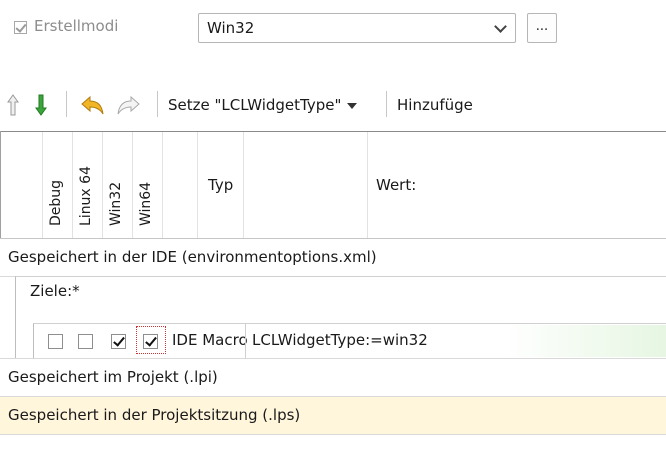 This screenshot has height=463, width=666. What do you see at coordinates (118, 341) in the screenshot?
I see `win32-checkbox` at bounding box center [118, 341].